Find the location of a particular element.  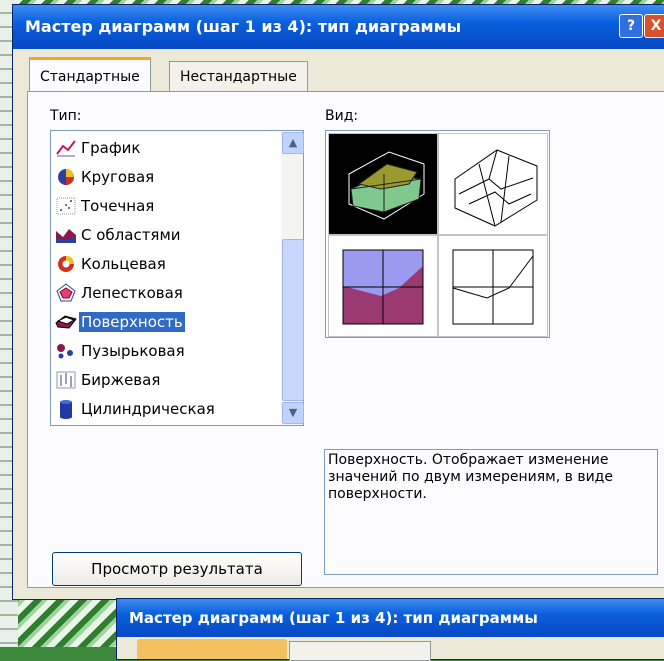

chart-type-item: Точечная is located at coordinates (166, 205).